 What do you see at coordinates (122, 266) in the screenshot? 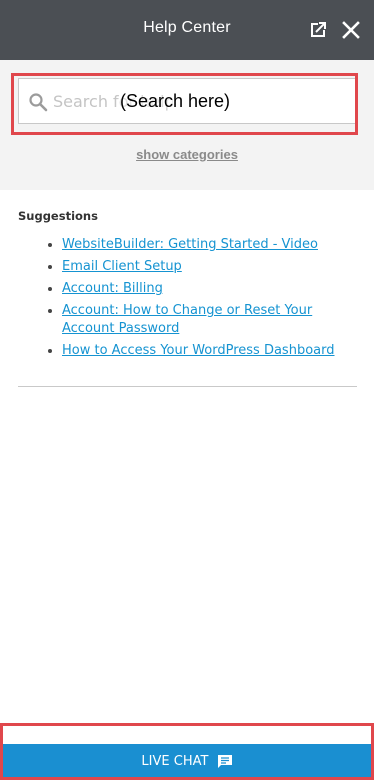
I see `suggestion-link: Email Client Setup` at bounding box center [122, 266].